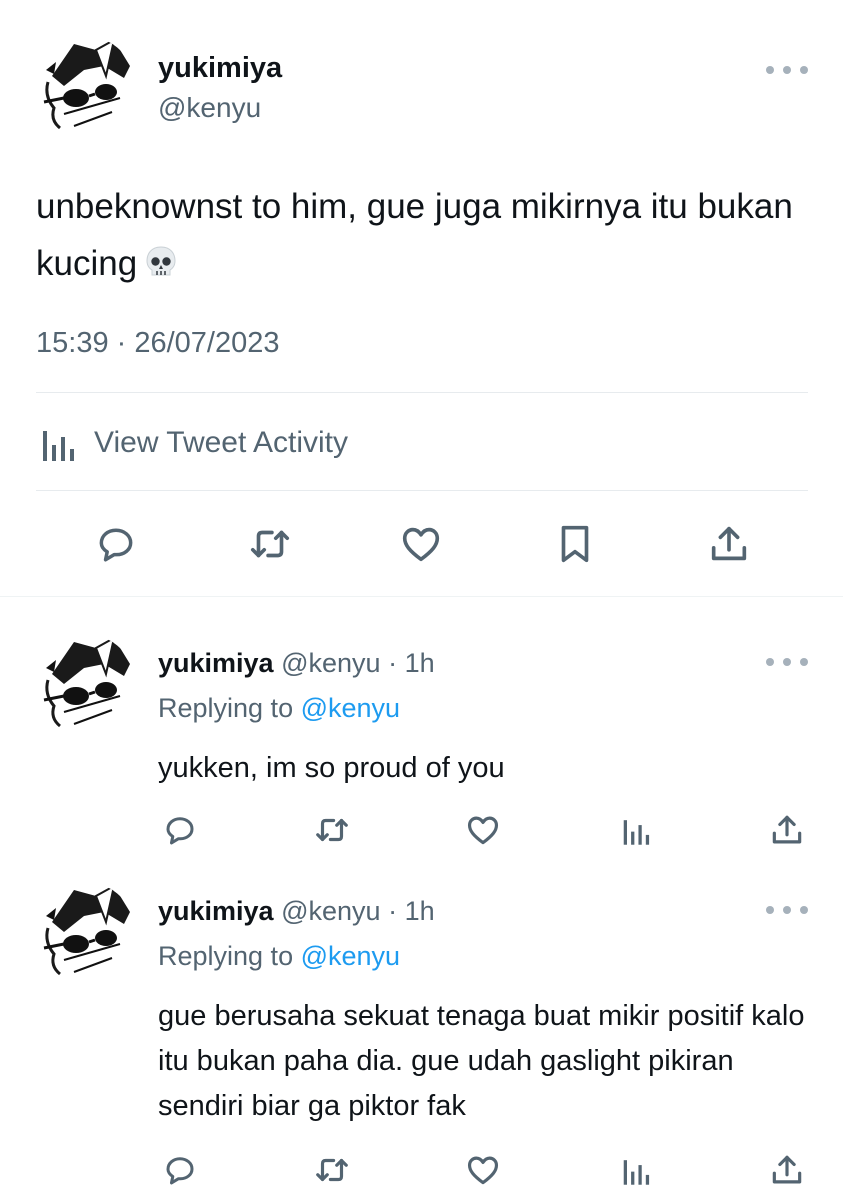  I want to click on view-tweet-activity: View Tweet Activity, so click(192, 443).